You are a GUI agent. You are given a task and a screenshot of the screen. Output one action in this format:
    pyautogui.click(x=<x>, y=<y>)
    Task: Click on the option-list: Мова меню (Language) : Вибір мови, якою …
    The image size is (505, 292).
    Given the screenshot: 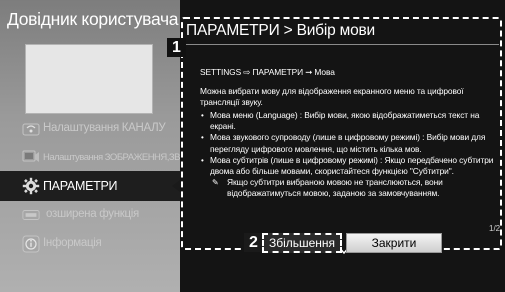 What is the action you would take?
    pyautogui.click(x=350, y=143)
    